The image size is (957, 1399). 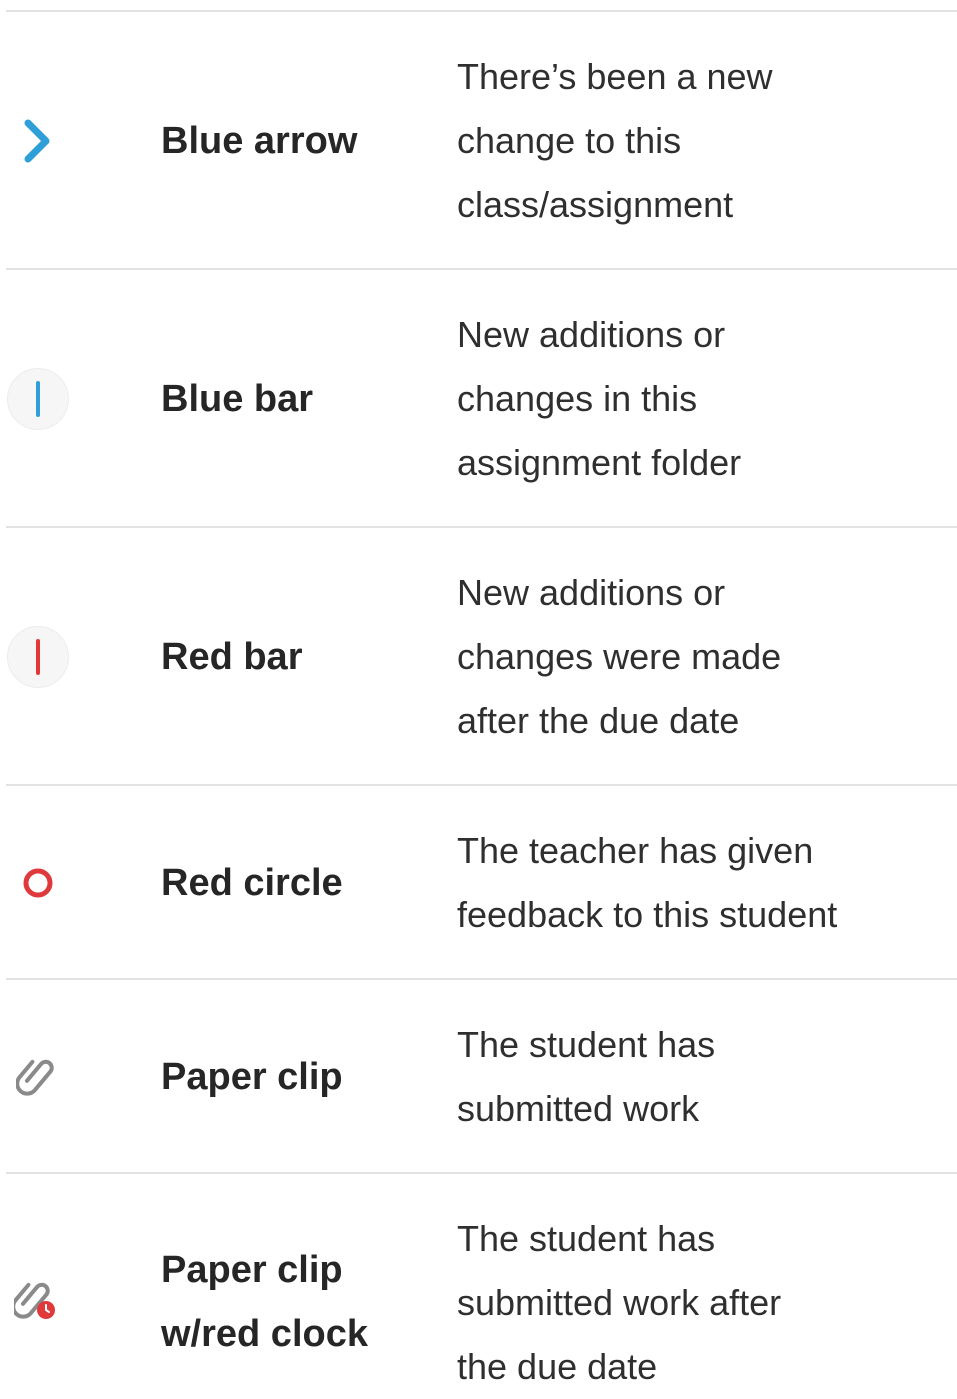 I want to click on chevron-right-icon, so click(x=38, y=141).